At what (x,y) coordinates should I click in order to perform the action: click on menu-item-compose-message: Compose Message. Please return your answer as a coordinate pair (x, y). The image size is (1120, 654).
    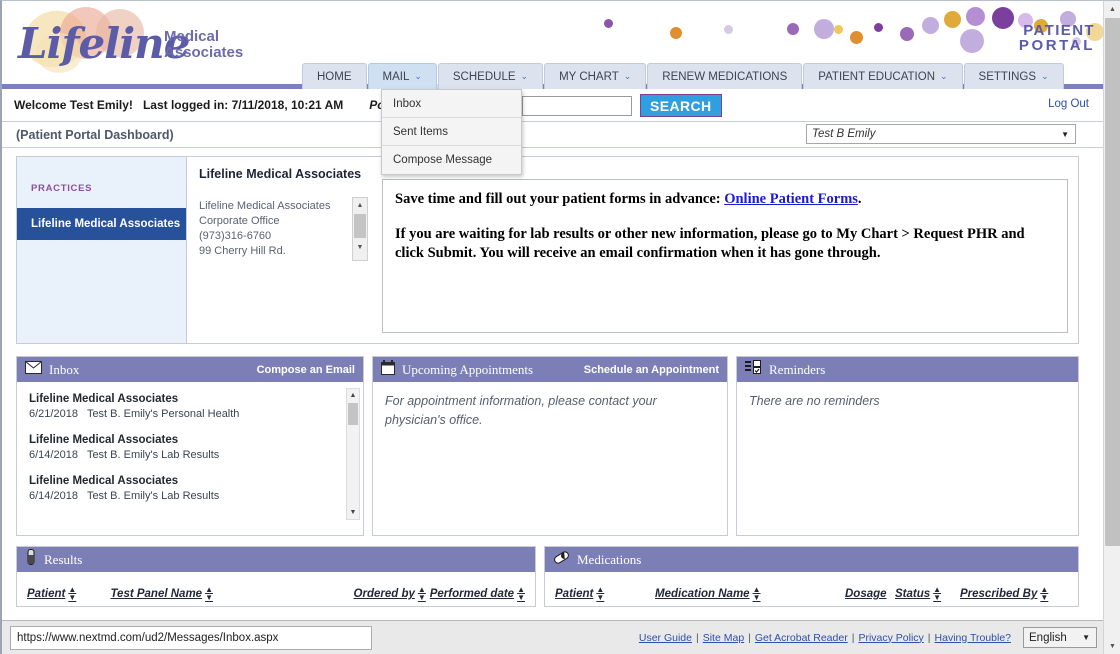
    Looking at the image, I should click on (451, 160).